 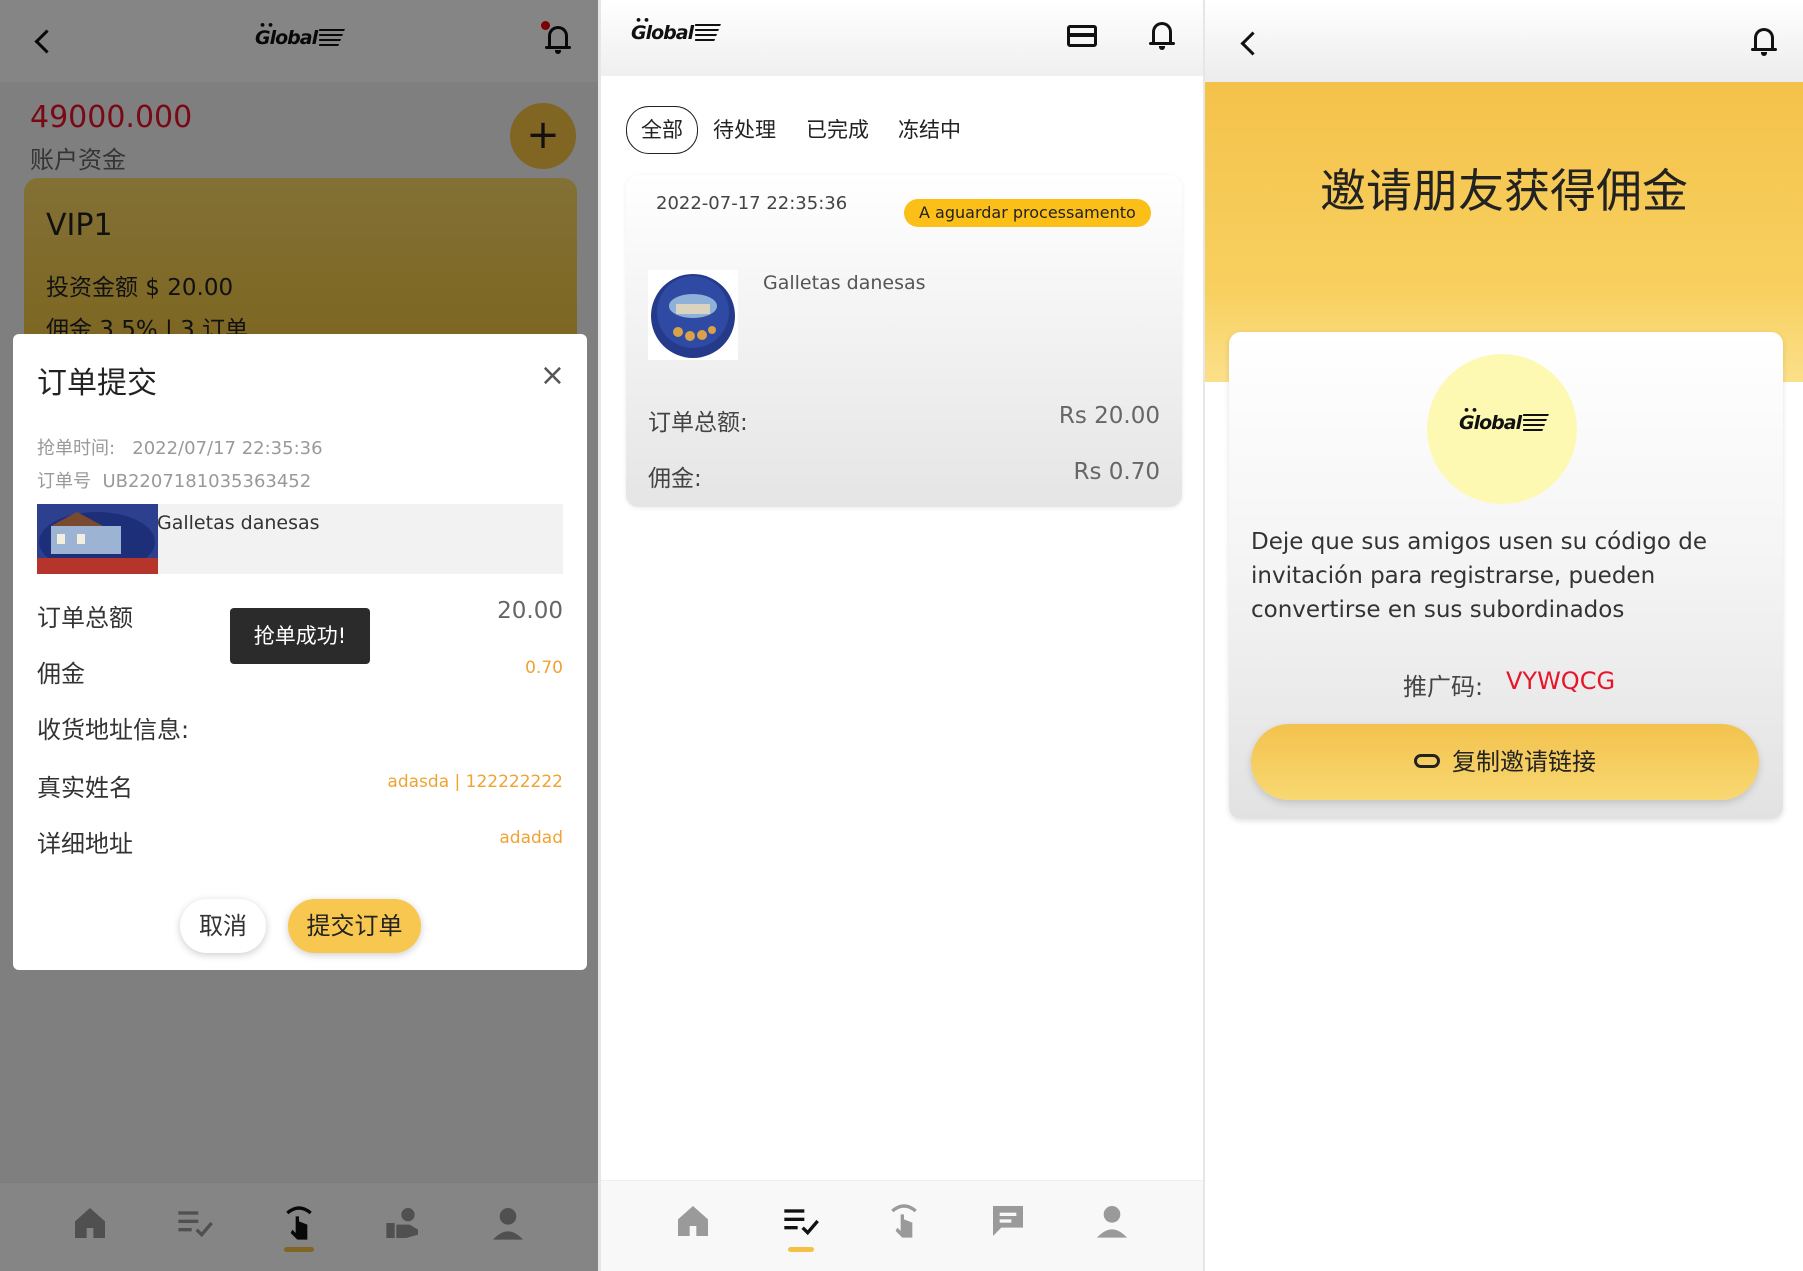 What do you see at coordinates (475, 782) in the screenshot?
I see `real-name-value: adasda | 122222222` at bounding box center [475, 782].